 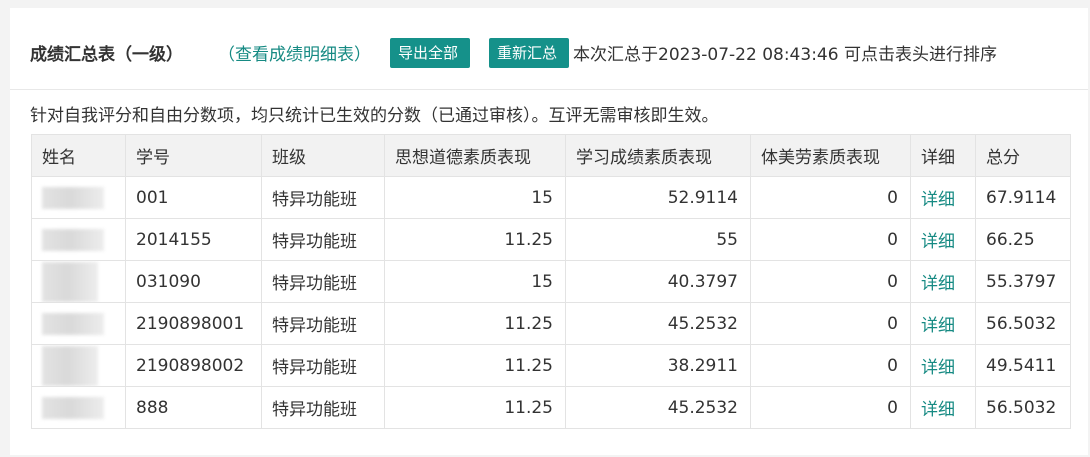 What do you see at coordinates (943, 155) in the screenshot?
I see `column-header-detail: 详细` at bounding box center [943, 155].